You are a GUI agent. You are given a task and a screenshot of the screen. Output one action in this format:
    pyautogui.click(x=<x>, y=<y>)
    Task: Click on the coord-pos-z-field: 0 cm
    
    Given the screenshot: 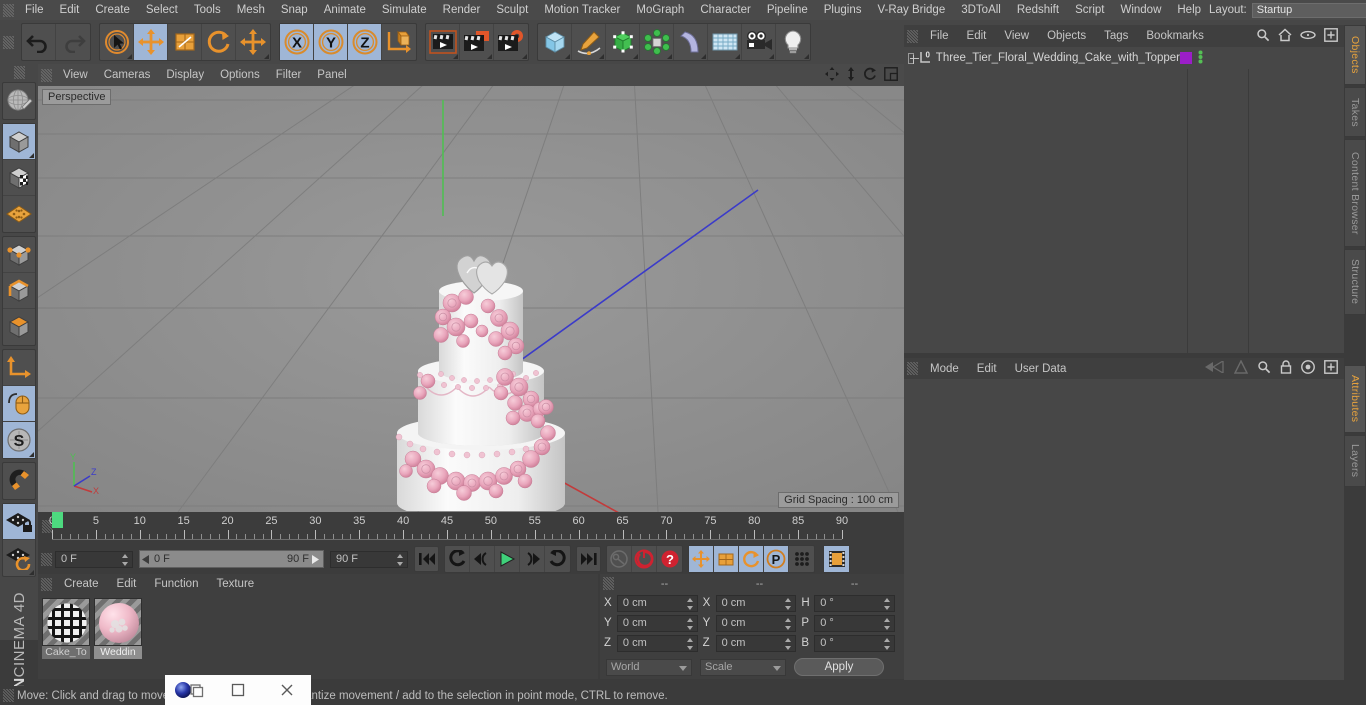 What is the action you would take?
    pyautogui.click(x=657, y=643)
    